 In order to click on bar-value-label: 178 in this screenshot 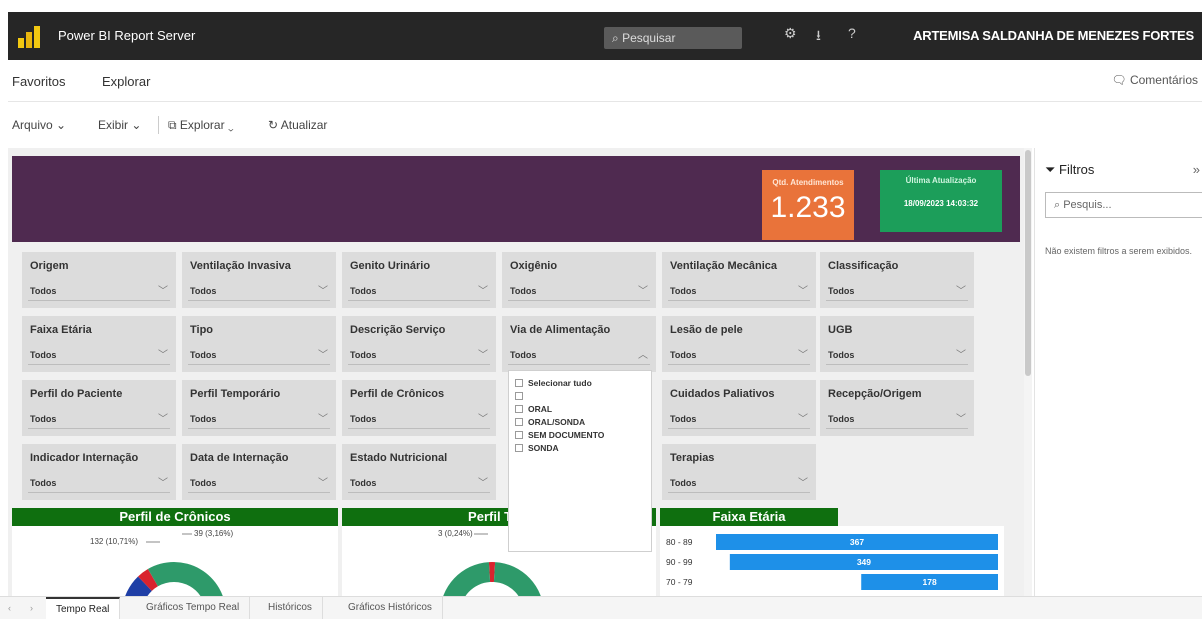, I will do `click(930, 582)`.